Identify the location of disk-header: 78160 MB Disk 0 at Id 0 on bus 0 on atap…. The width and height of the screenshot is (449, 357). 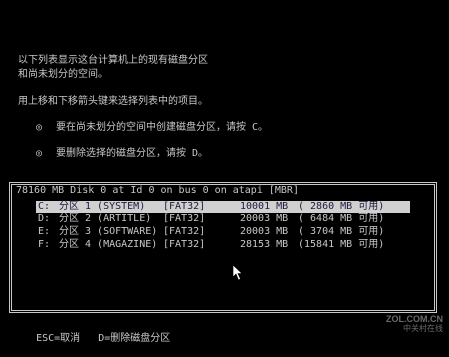
(157, 191).